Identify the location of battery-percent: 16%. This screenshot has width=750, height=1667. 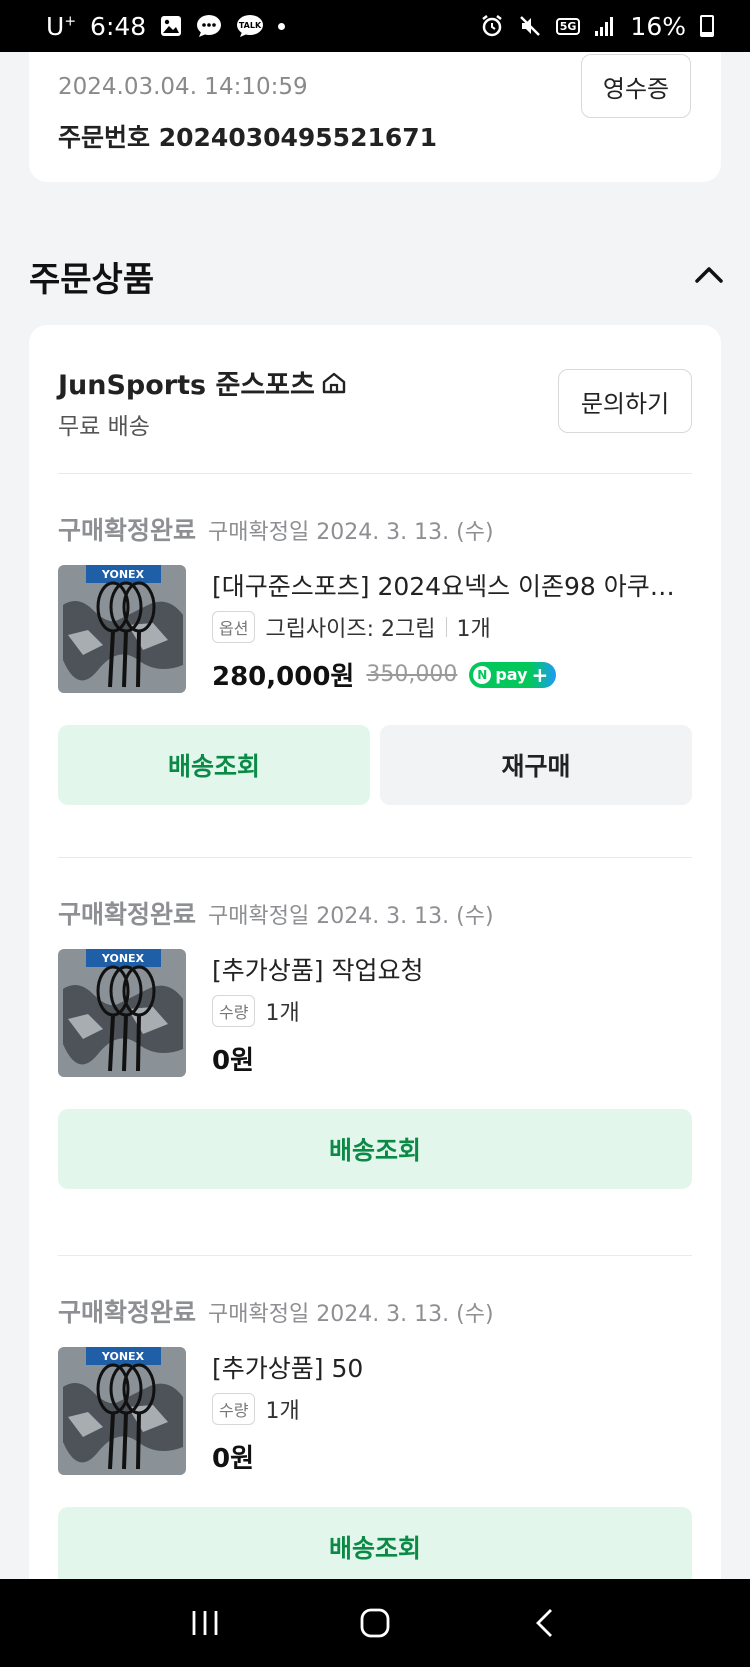
(658, 26).